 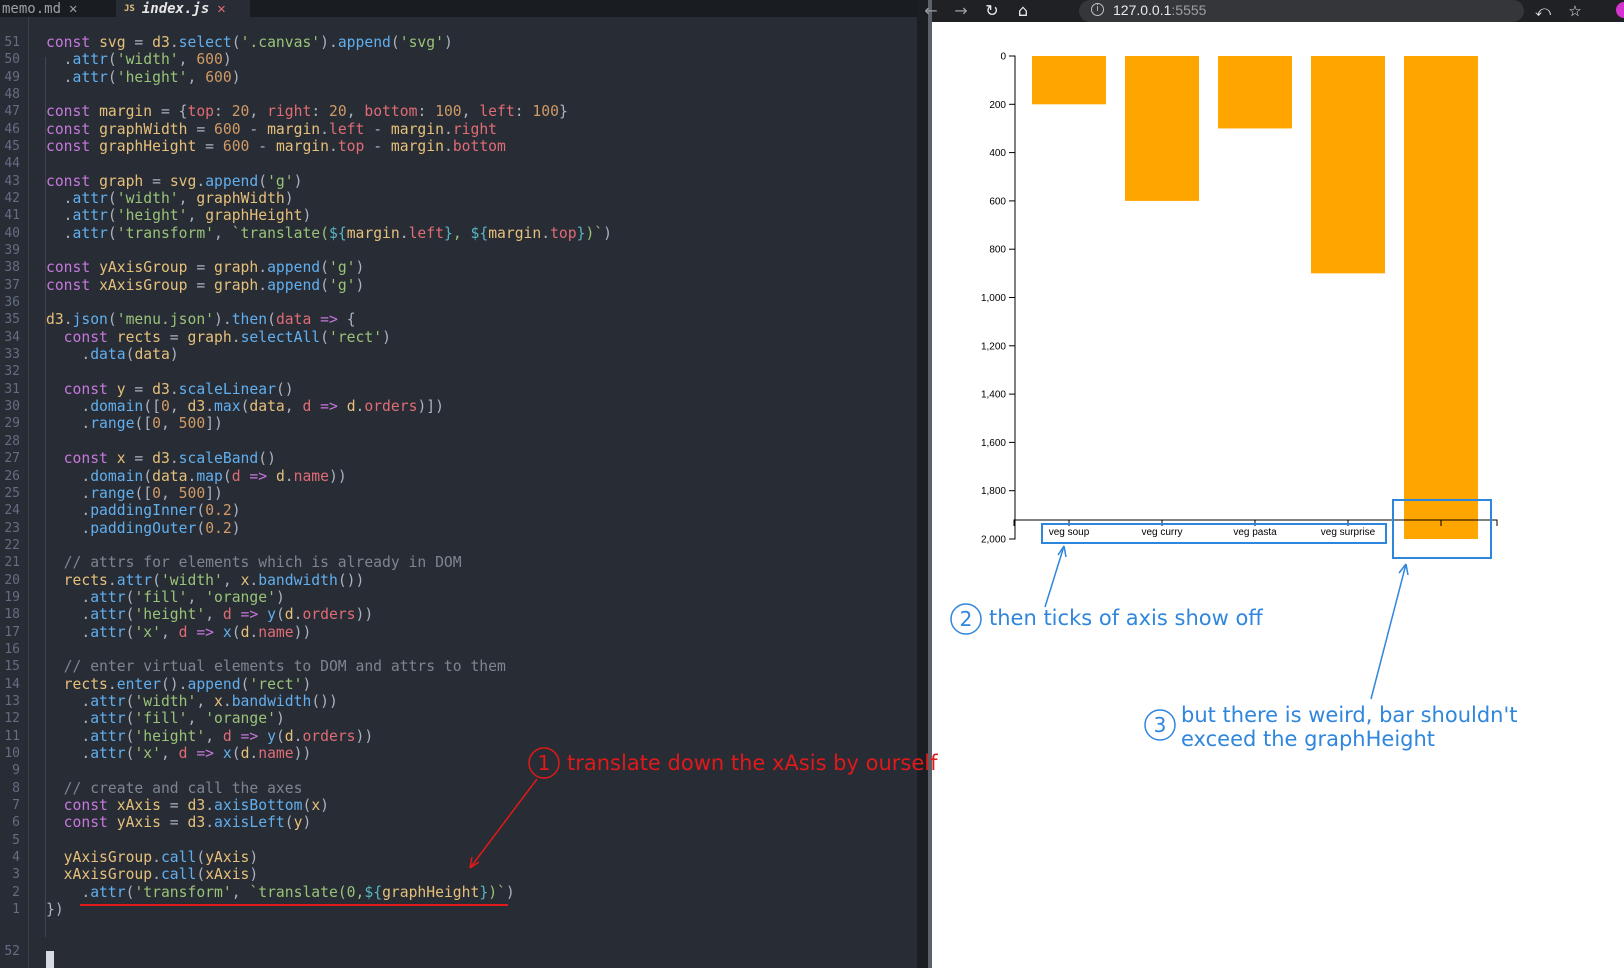 I want to click on annotation-1: 1 translate down the xAsis by ourself, so click(x=509, y=826).